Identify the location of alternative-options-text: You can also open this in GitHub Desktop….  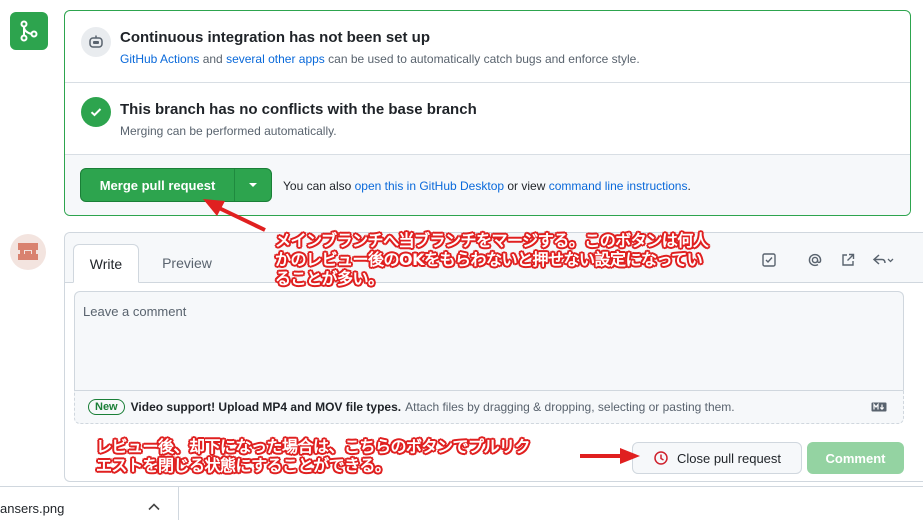
(487, 186).